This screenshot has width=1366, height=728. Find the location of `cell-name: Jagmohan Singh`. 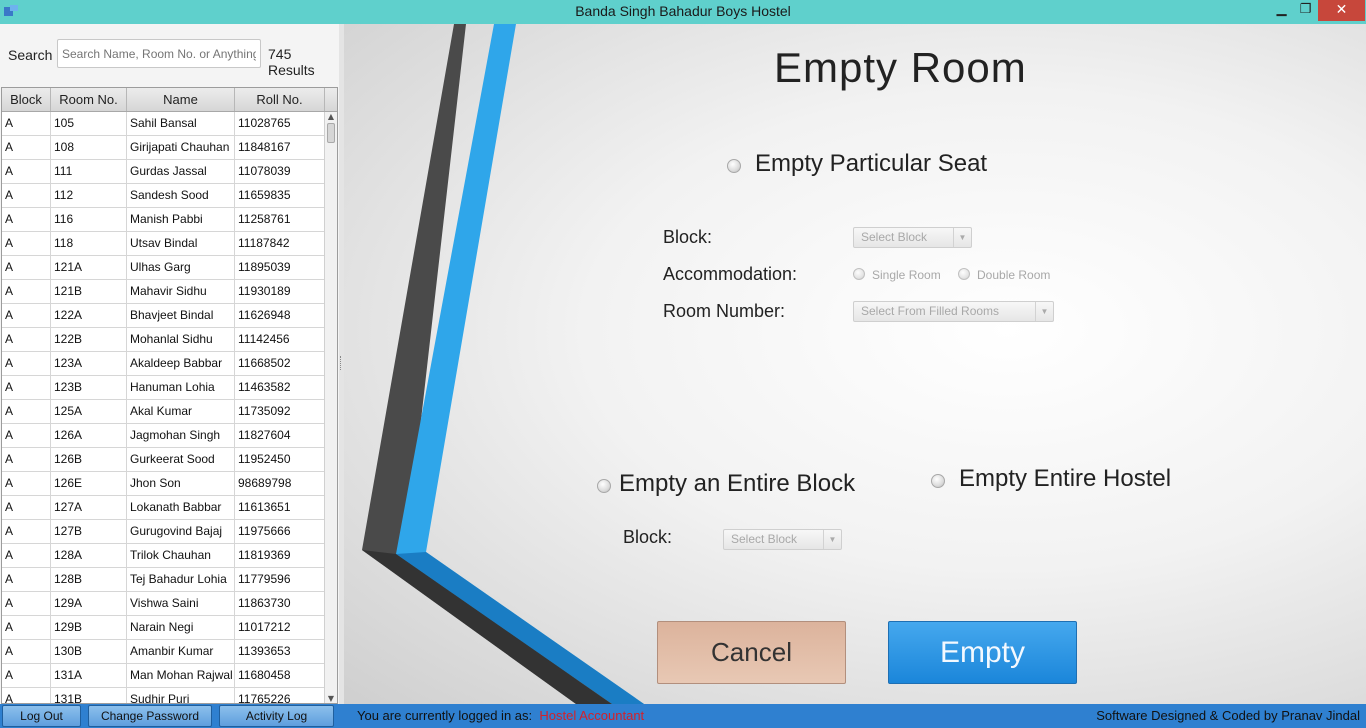

cell-name: Jagmohan Singh is located at coordinates (181, 435).